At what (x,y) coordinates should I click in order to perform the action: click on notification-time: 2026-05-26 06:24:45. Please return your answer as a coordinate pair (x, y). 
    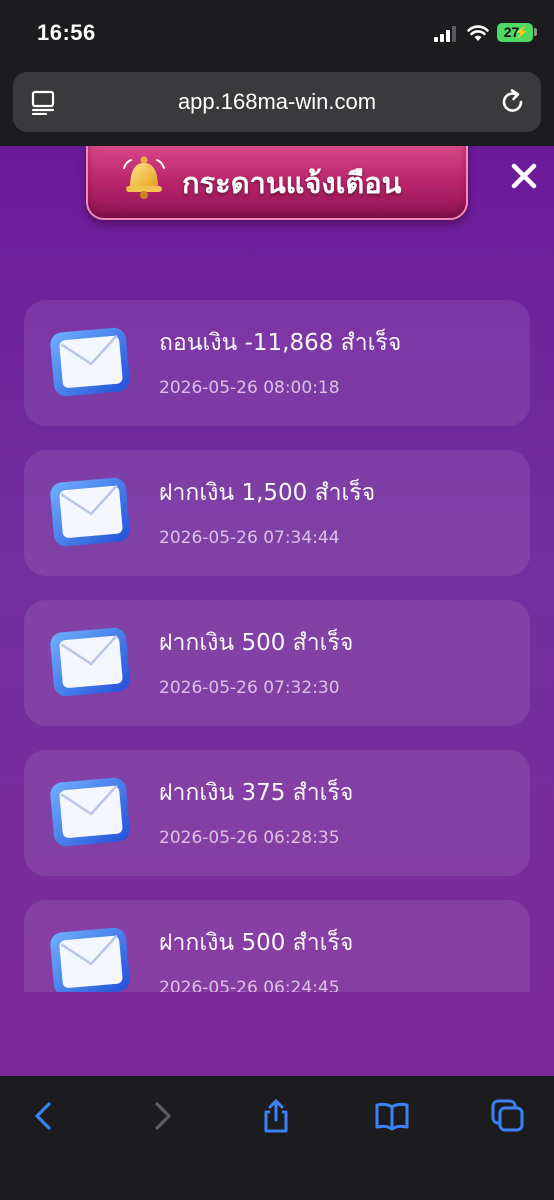
    Looking at the image, I should click on (249, 985).